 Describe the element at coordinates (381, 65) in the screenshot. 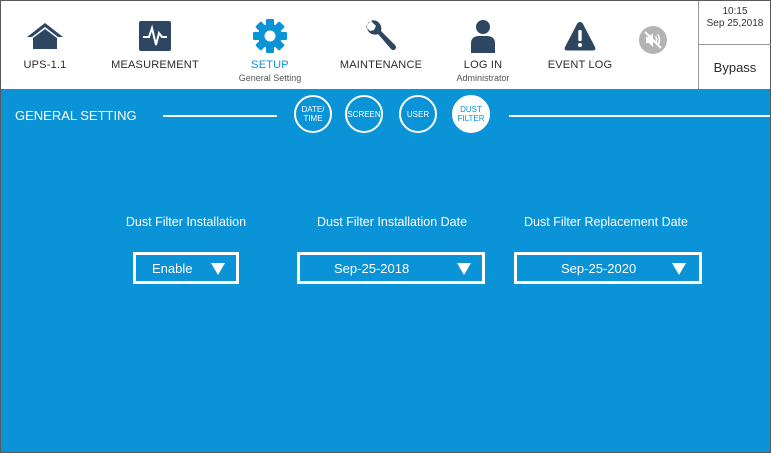

I see `nav-label: MAINTENANCE` at that location.